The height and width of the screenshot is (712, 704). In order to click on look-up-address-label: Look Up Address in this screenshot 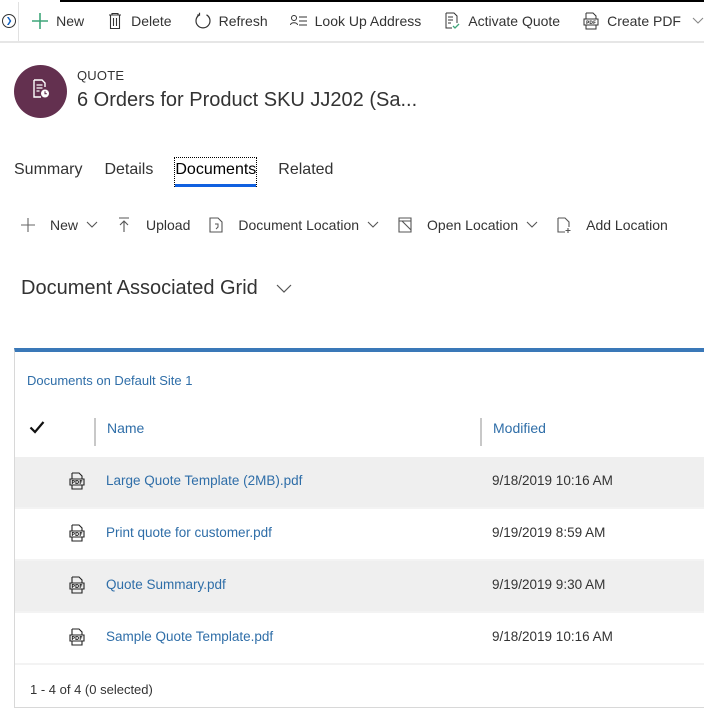, I will do `click(368, 20)`.